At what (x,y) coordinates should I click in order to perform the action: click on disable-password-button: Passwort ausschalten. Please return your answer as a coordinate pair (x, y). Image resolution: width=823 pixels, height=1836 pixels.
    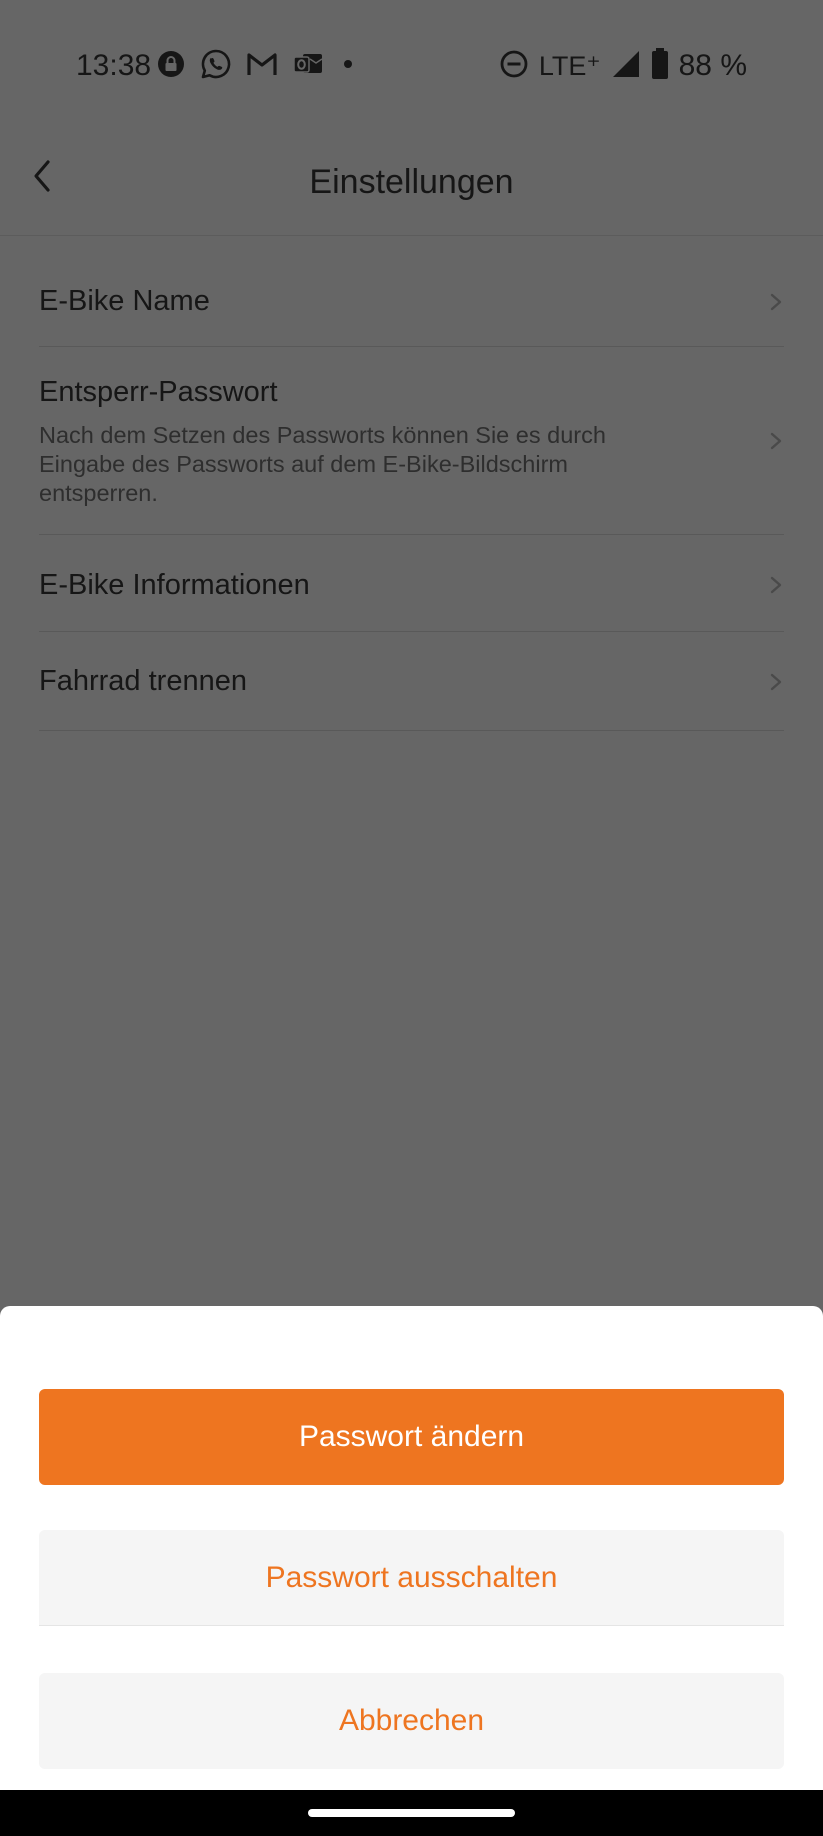
    Looking at the image, I should click on (411, 1578).